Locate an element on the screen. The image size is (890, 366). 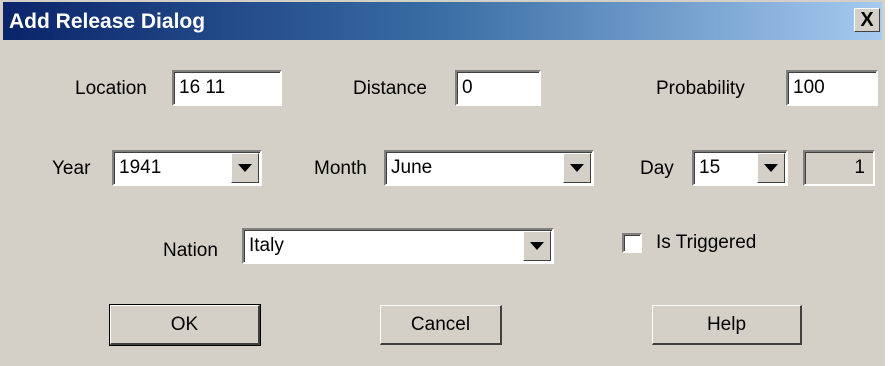
location-label: Location is located at coordinates (111, 88).